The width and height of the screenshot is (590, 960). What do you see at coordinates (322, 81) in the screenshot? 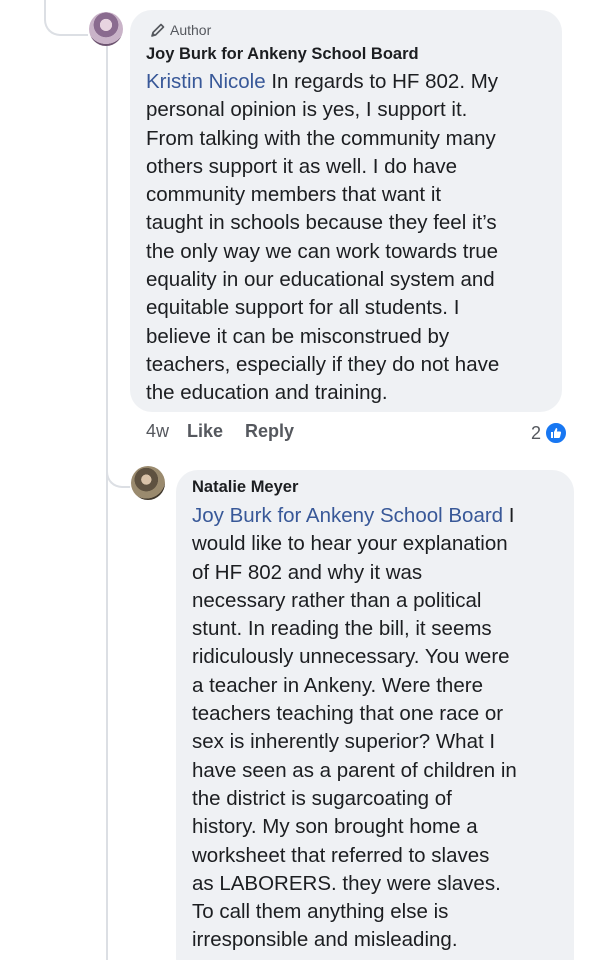
I see `comment-line: Kristin Nicole In regards to HF 802. My` at bounding box center [322, 81].